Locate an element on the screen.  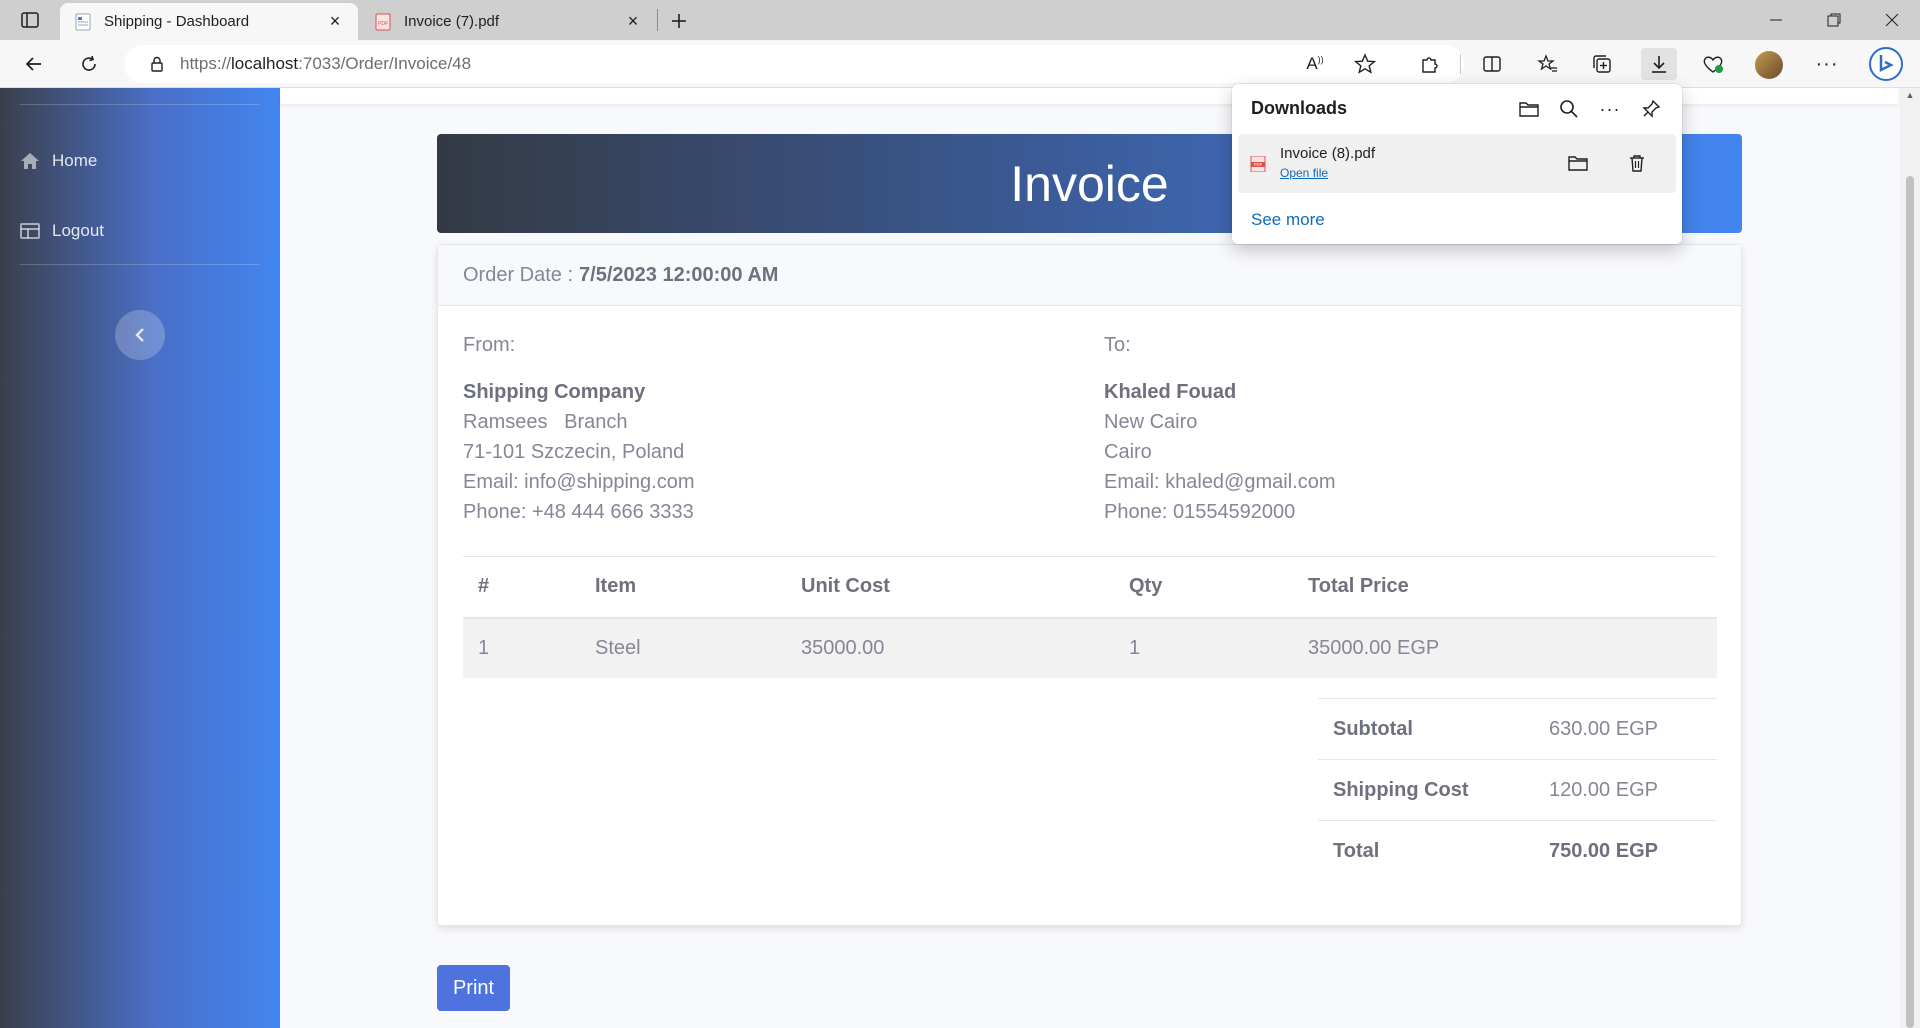
home-icon is located at coordinates (30, 161).